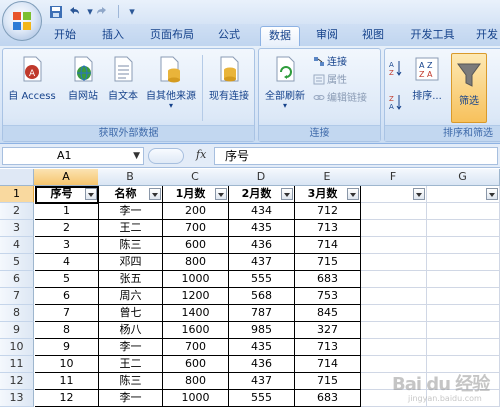 The height and width of the screenshot is (417, 500). What do you see at coordinates (340, 98) in the screenshot?
I see `edit-links-button: 编辑链接` at bounding box center [340, 98].